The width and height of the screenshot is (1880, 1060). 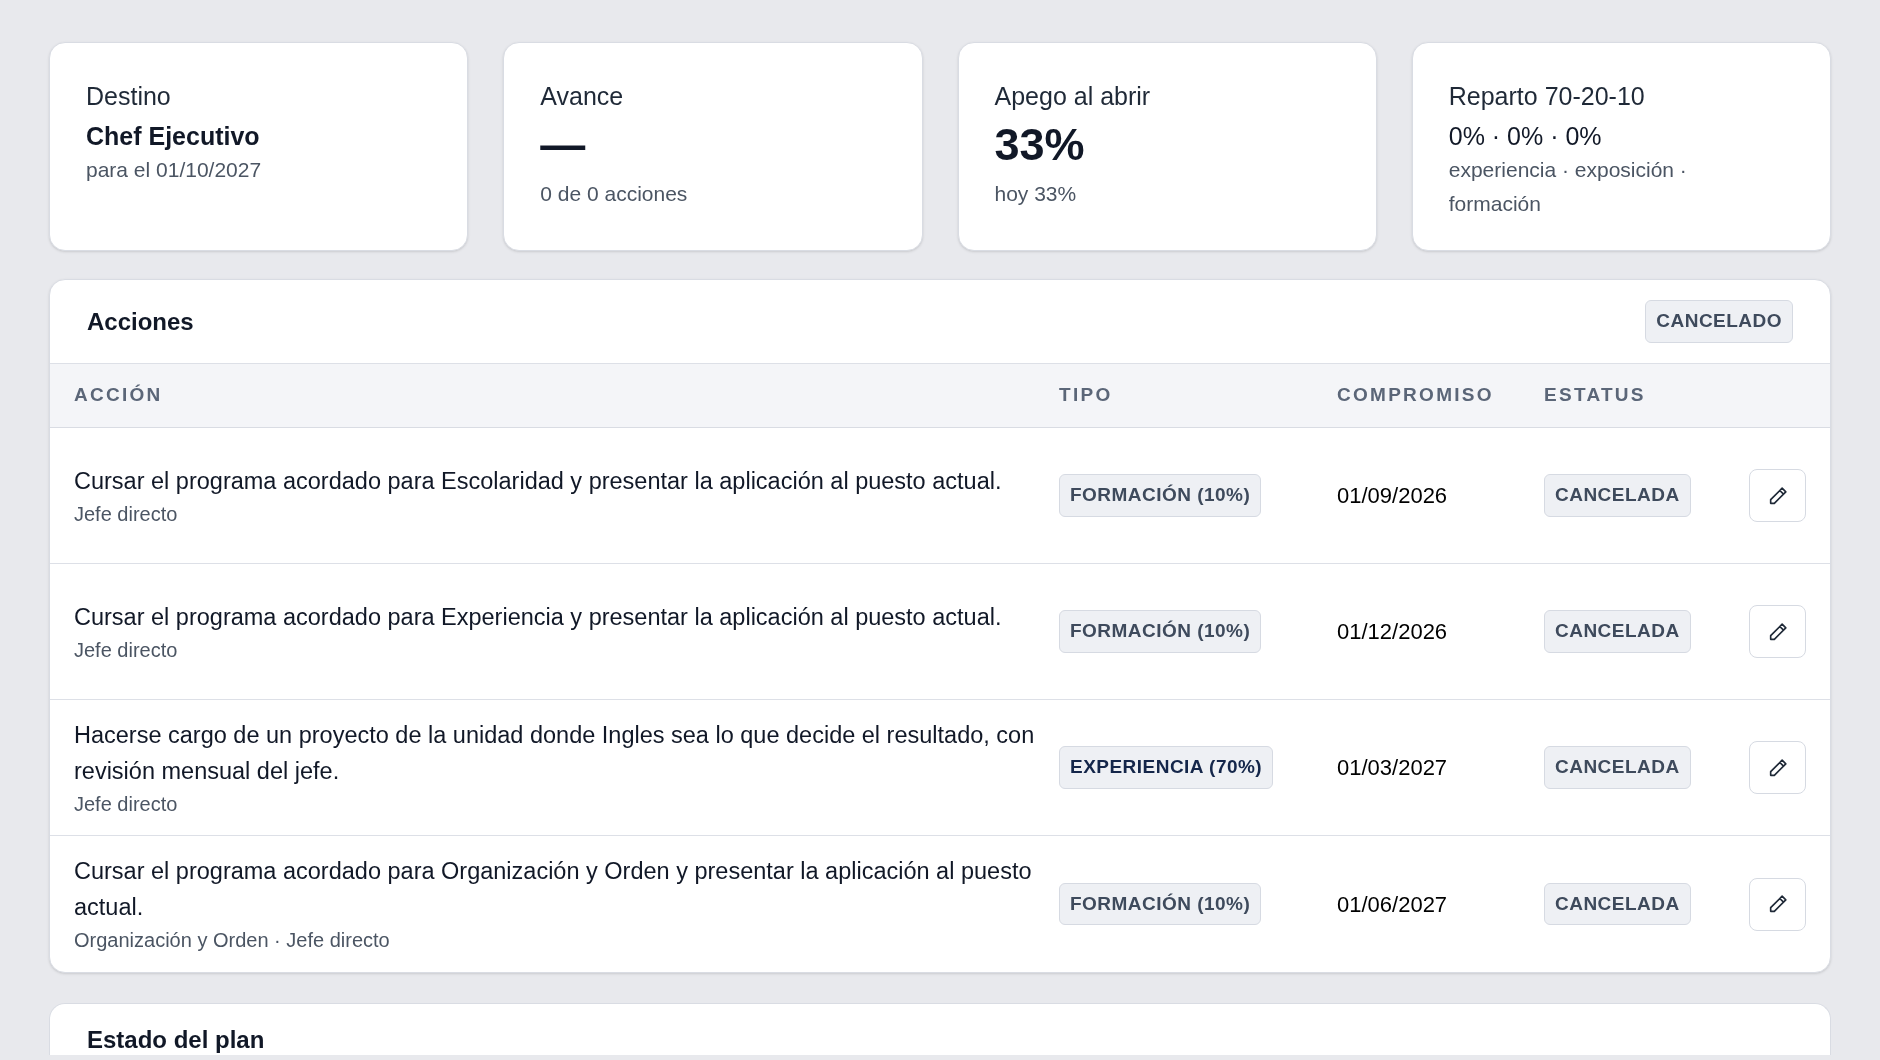 I want to click on card-label: Apego al abrir, so click(x=1073, y=96).